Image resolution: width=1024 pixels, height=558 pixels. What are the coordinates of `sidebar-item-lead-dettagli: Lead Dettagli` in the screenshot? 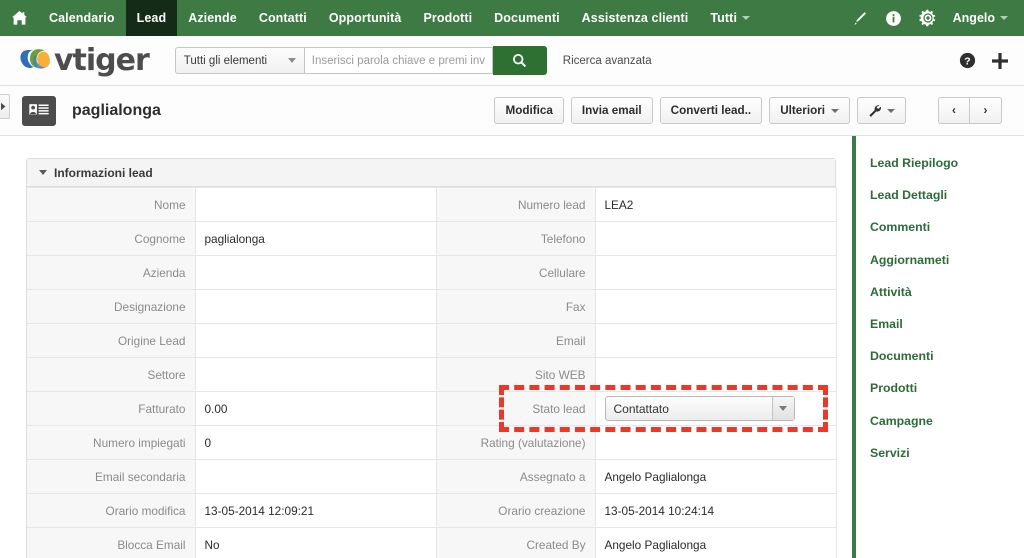 It's located at (947, 195).